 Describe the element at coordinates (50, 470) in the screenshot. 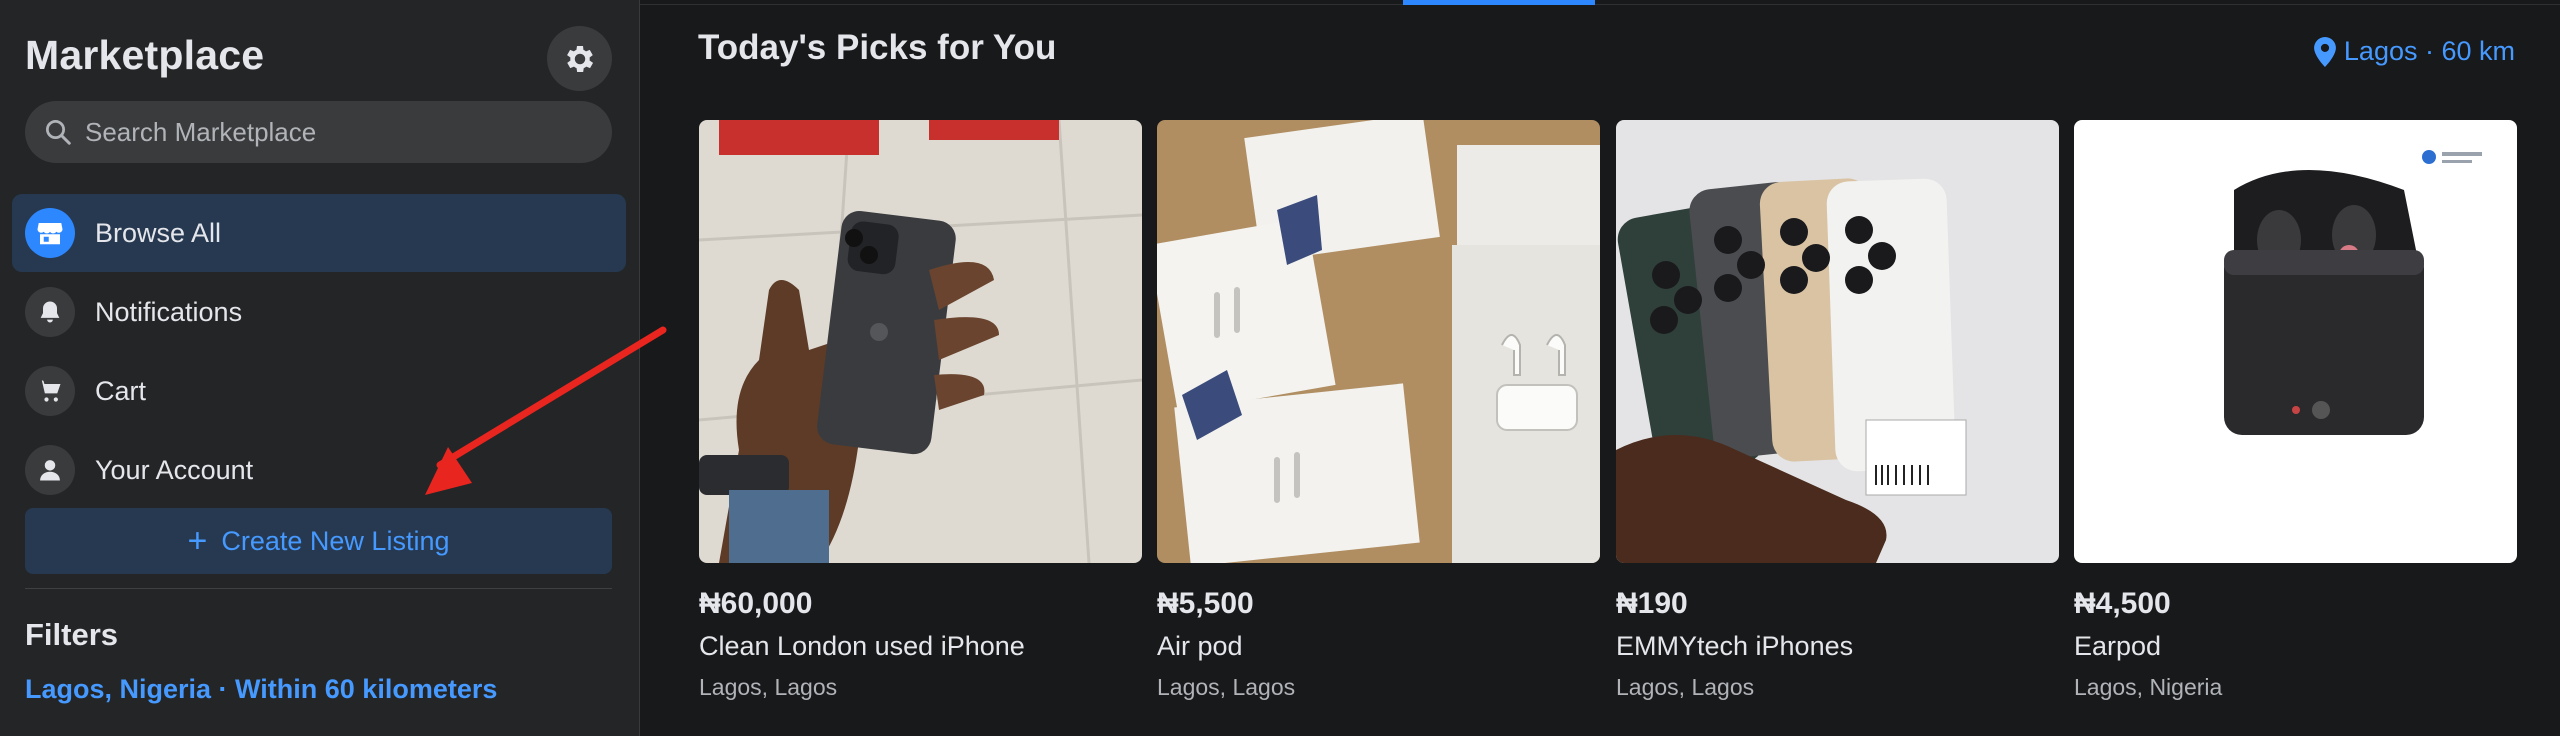

I see `person-icon` at that location.